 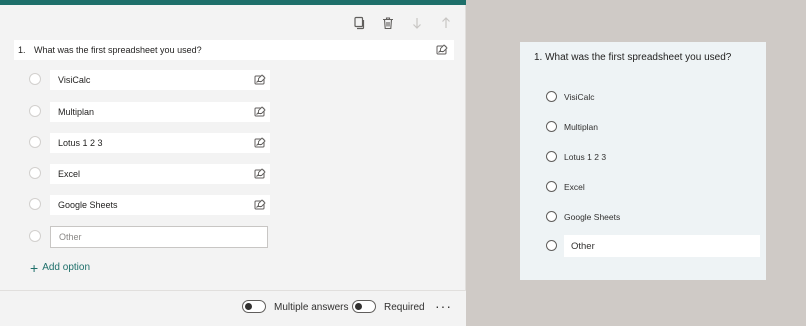 I want to click on option-field: VisiCalc, so click(x=160, y=80).